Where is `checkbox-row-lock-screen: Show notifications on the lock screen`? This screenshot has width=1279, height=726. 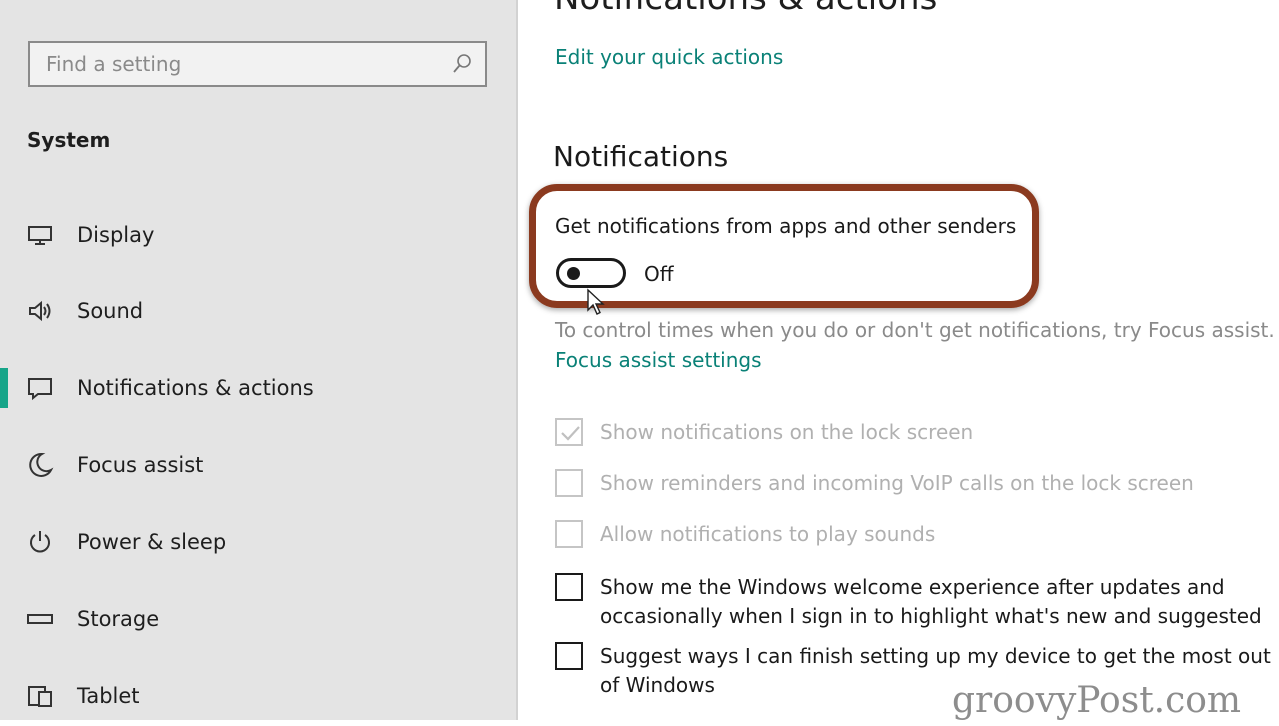 checkbox-row-lock-screen: Show notifications on the lock screen is located at coordinates (917, 432).